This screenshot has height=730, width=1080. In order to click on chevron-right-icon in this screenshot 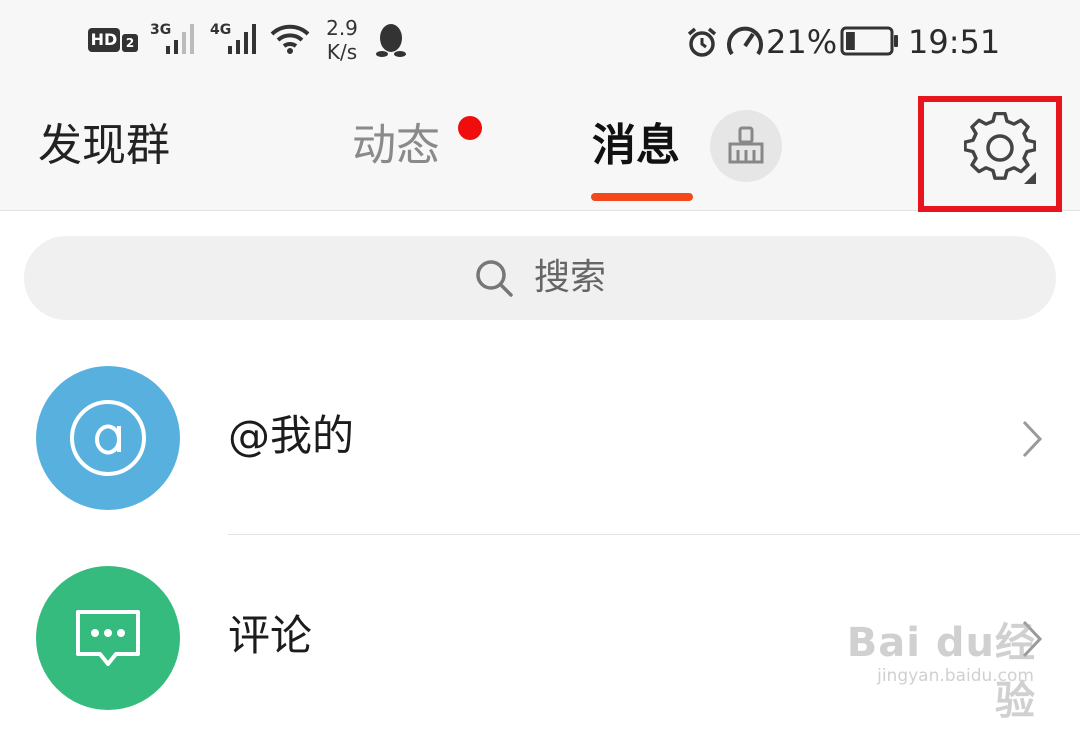, I will do `click(1032, 439)`.